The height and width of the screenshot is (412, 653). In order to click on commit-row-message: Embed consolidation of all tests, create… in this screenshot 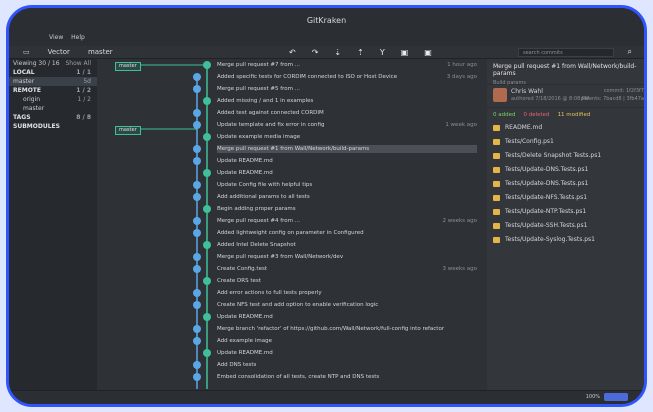, I will do `click(298, 377)`.